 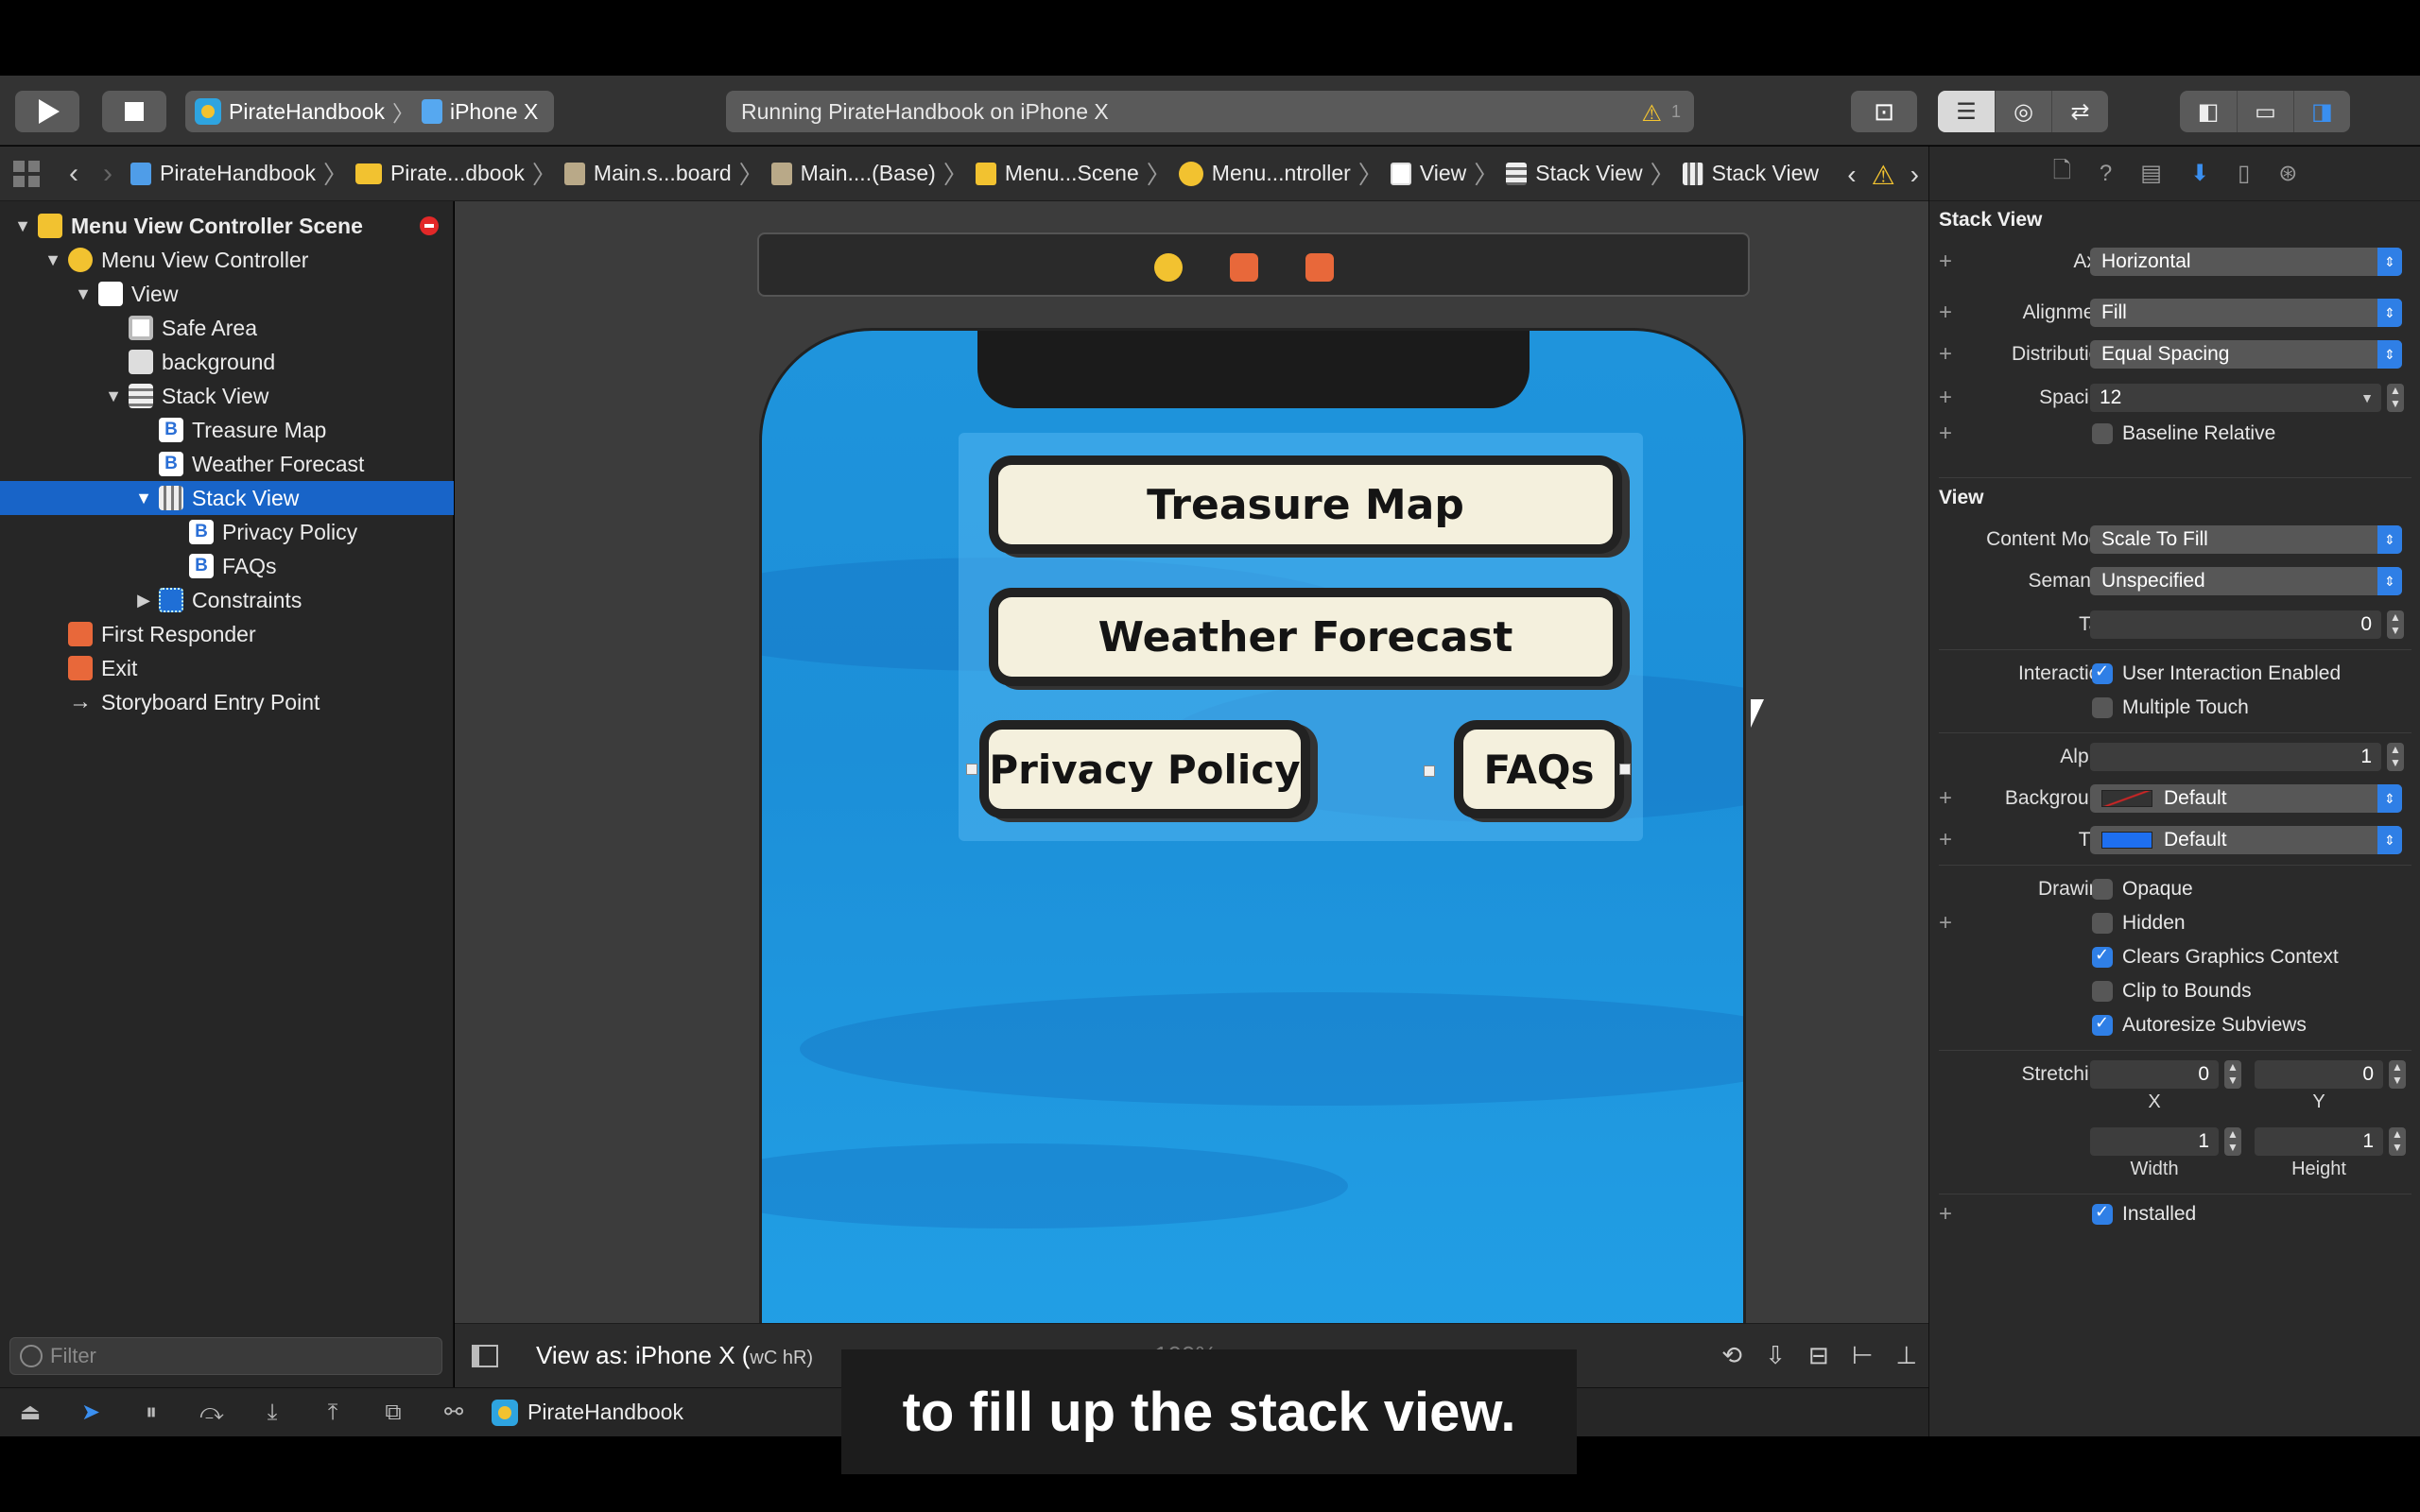 I want to click on navigator-toggle-icon: ◧, so click(x=2208, y=111).